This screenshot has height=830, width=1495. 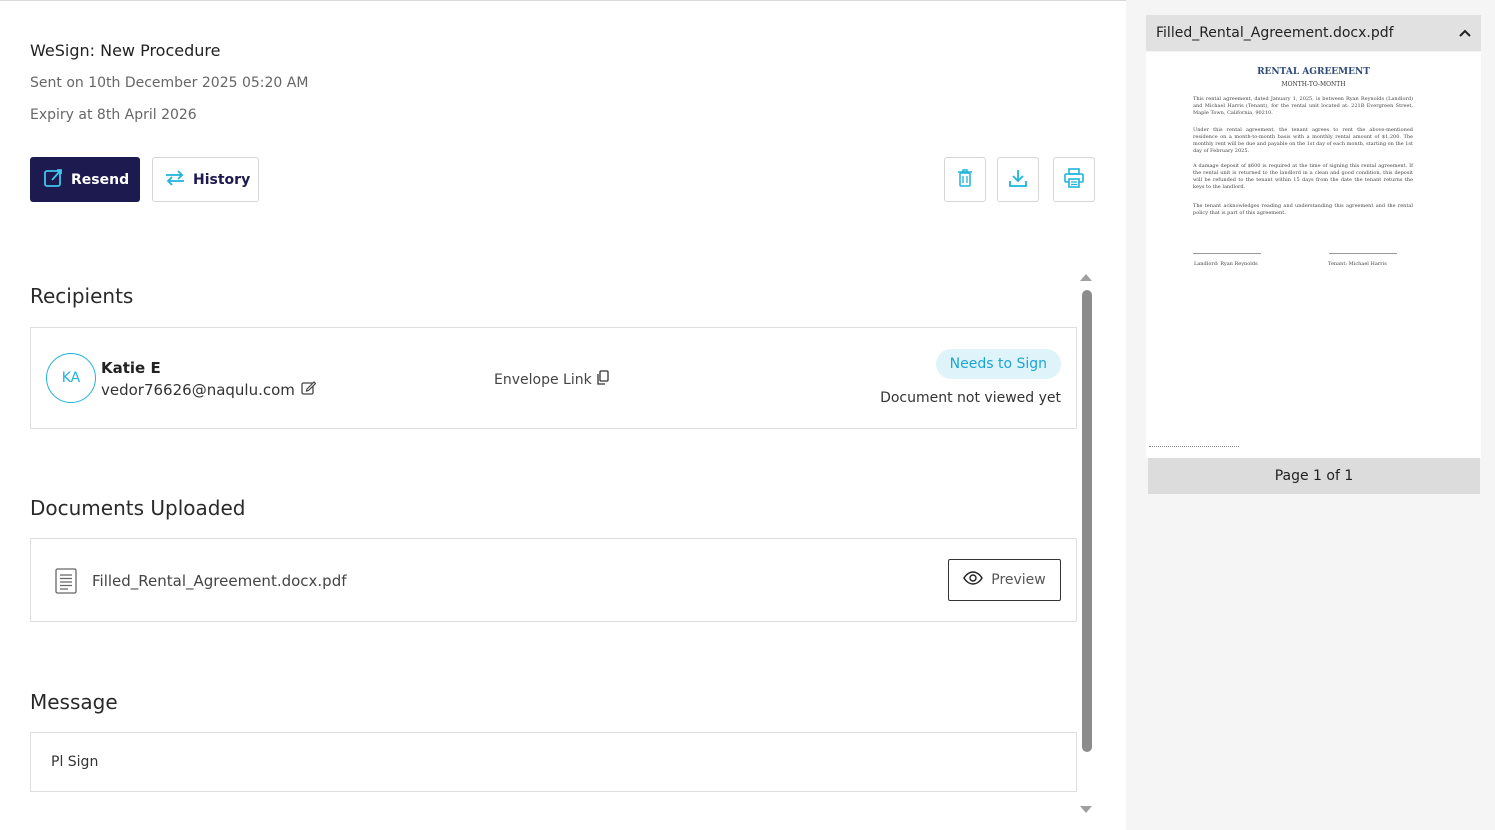 I want to click on message-text: Pl Sign, so click(x=75, y=762).